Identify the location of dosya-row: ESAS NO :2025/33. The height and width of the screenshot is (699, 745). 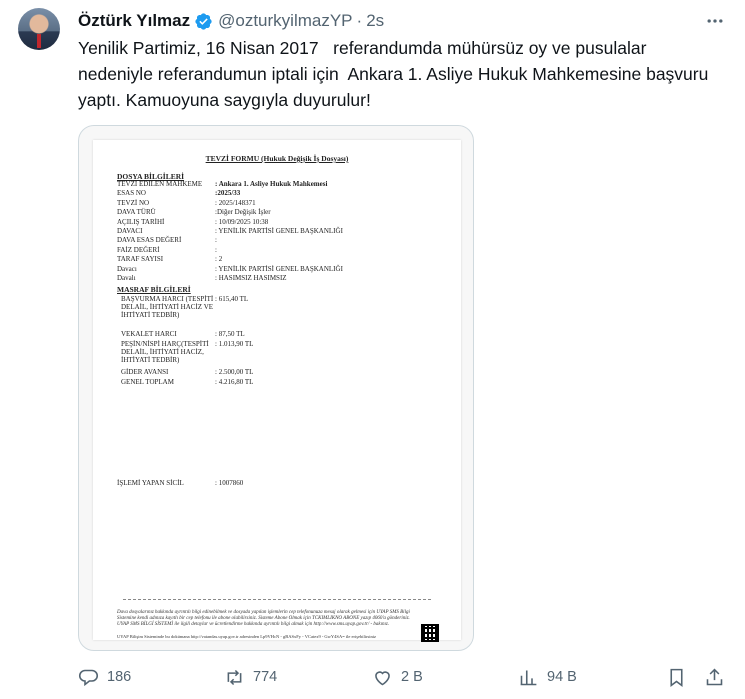
(178, 193).